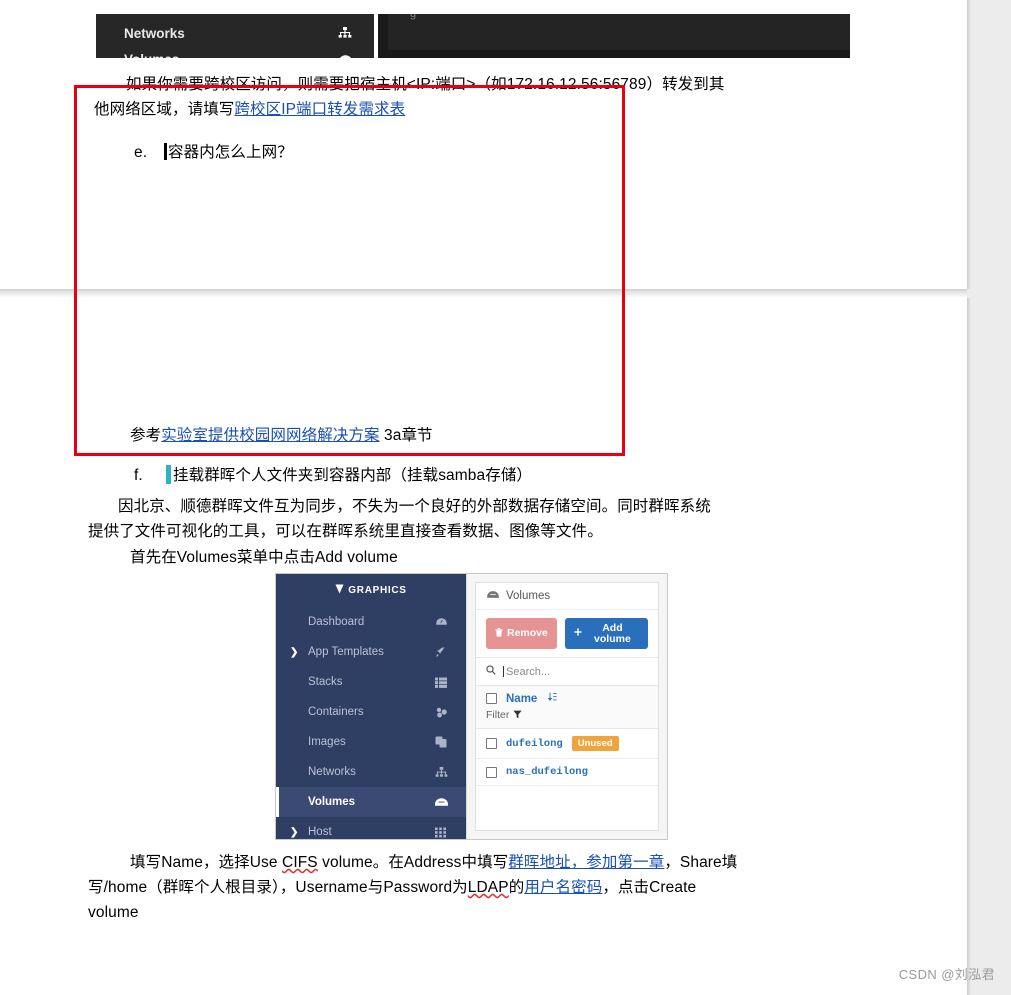 Image resolution: width=1011 pixels, height=995 pixels. I want to click on dark-nav-item-volumes: Volumes, so click(235, 52).